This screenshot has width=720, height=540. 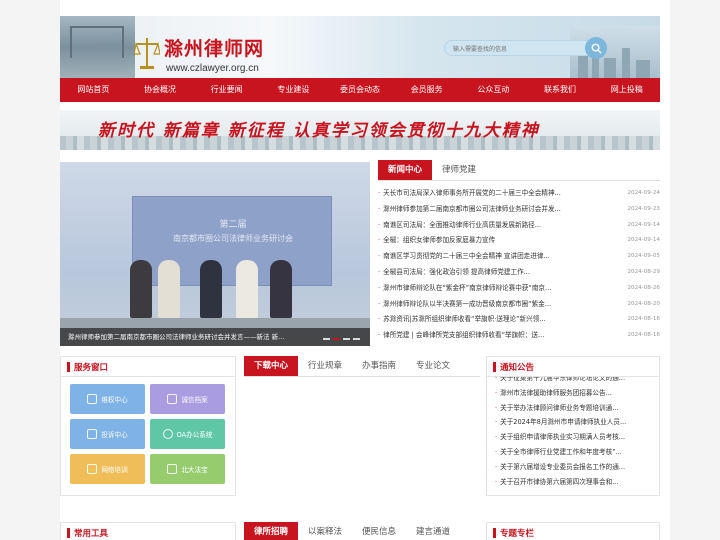 I want to click on tab-regulations: 行业规章, so click(x=325, y=366).